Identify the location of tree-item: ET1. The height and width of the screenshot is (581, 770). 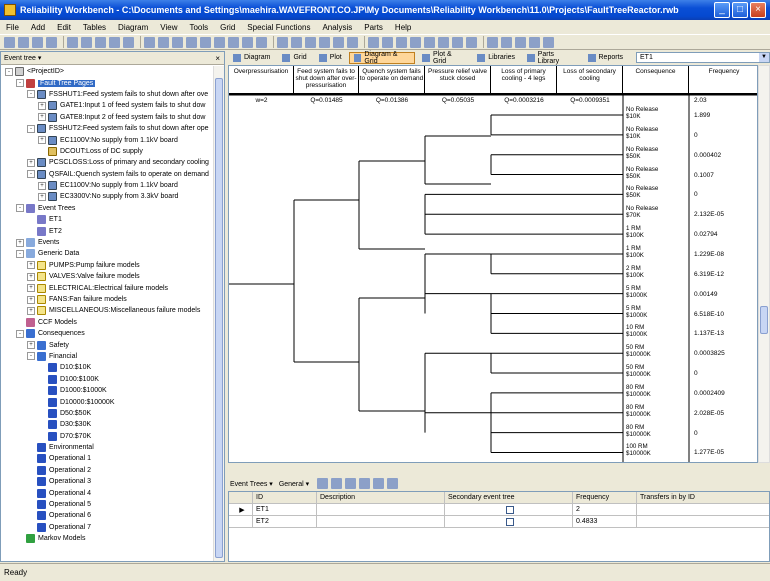
(107, 219).